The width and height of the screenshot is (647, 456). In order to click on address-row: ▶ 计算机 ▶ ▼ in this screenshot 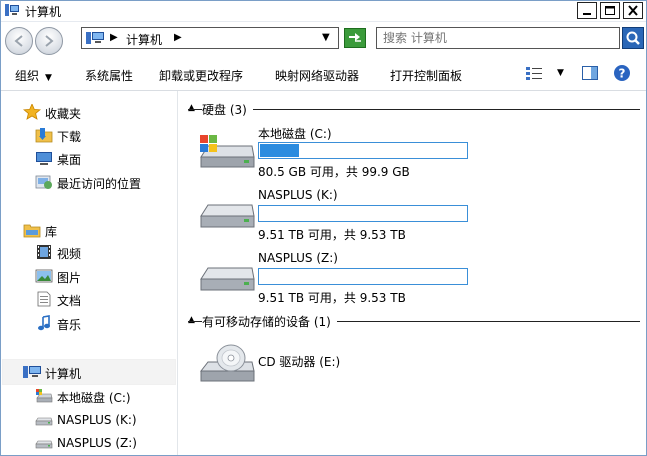, I will do `click(323, 40)`.